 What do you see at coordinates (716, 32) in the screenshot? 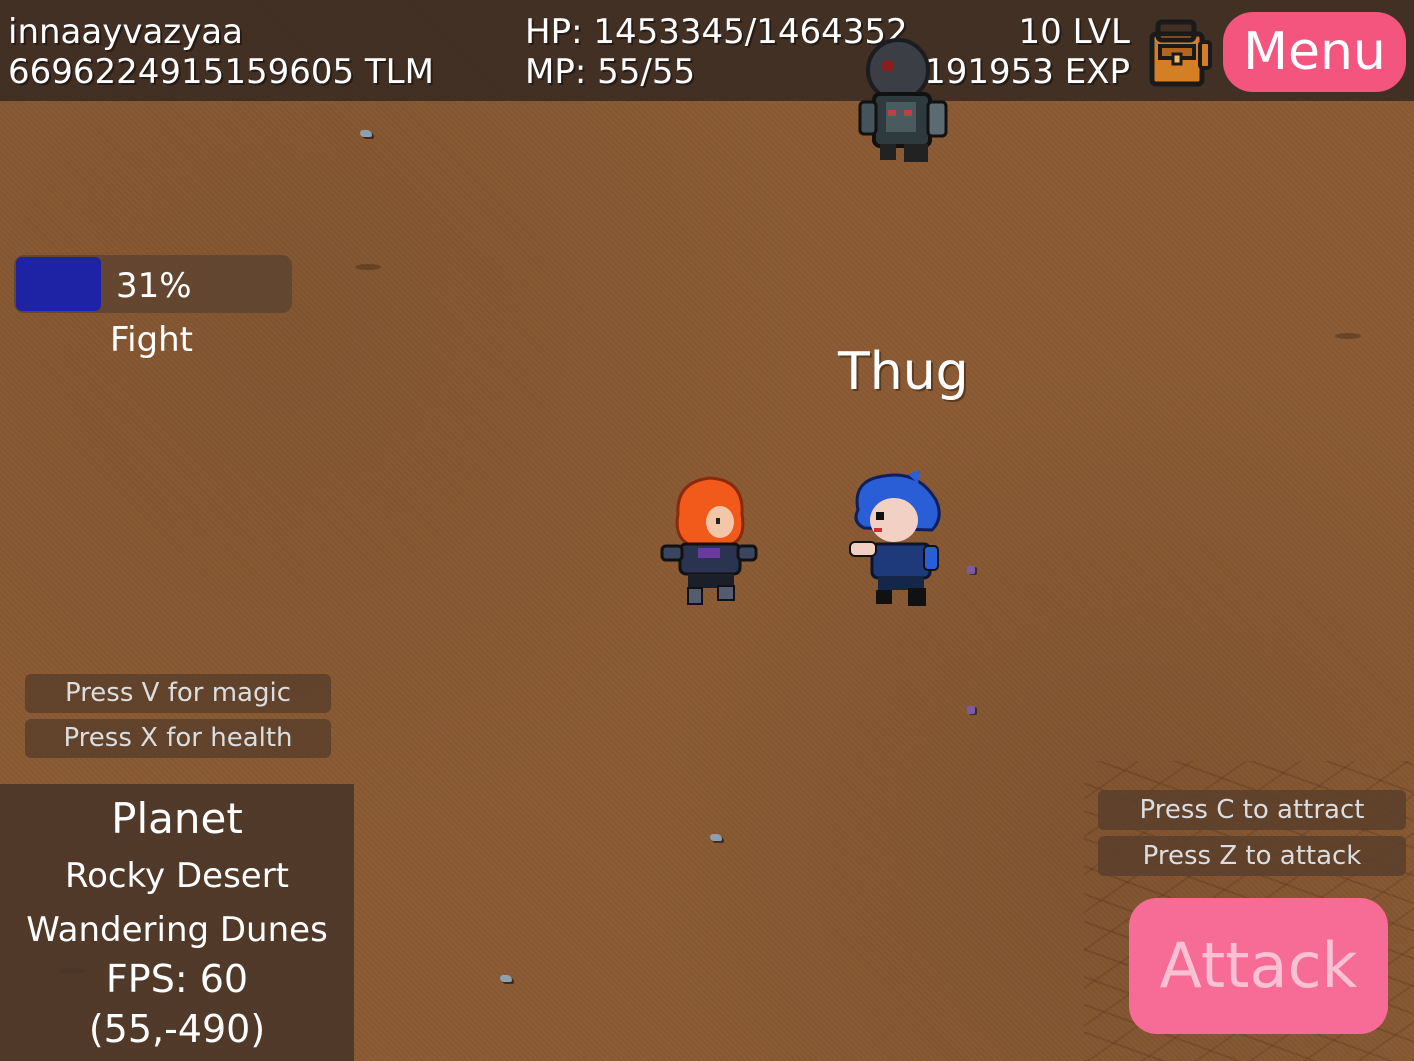
I see `hp-counter: HP: 1453345/1464352` at bounding box center [716, 32].